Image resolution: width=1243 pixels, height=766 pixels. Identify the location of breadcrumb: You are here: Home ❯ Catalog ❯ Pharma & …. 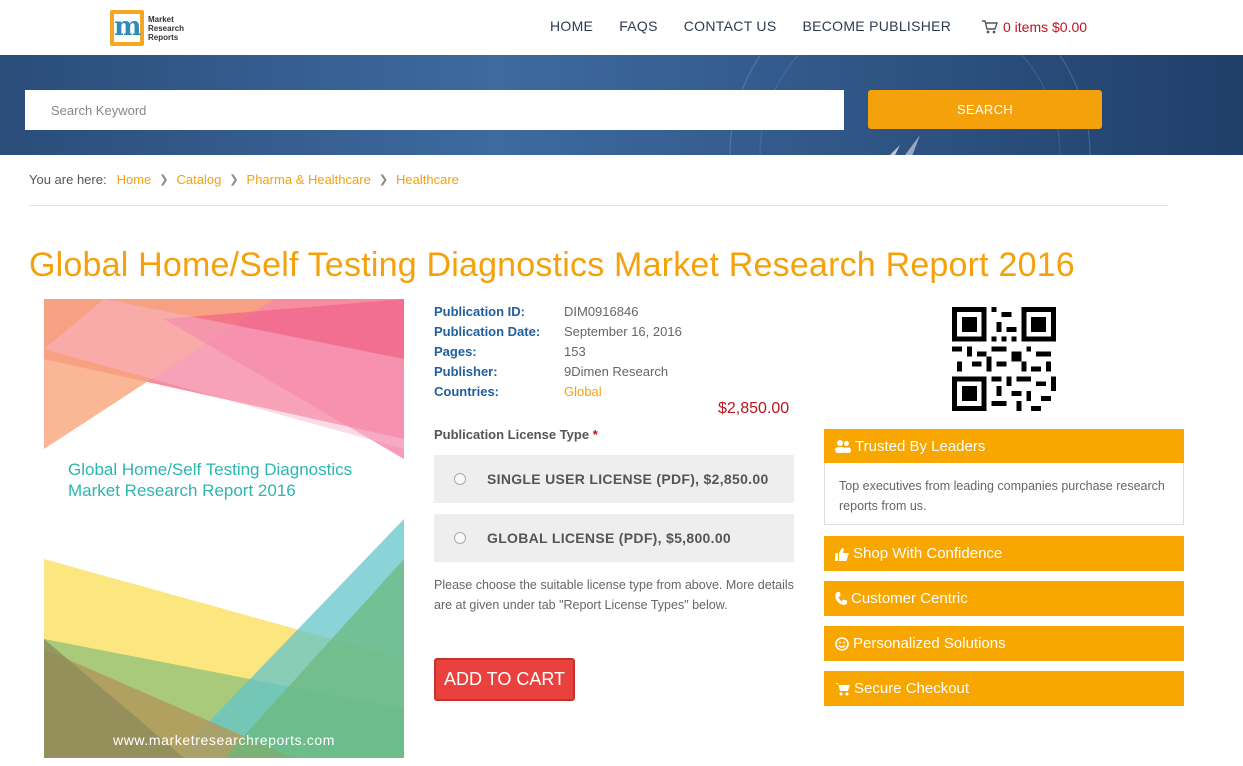
(244, 179).